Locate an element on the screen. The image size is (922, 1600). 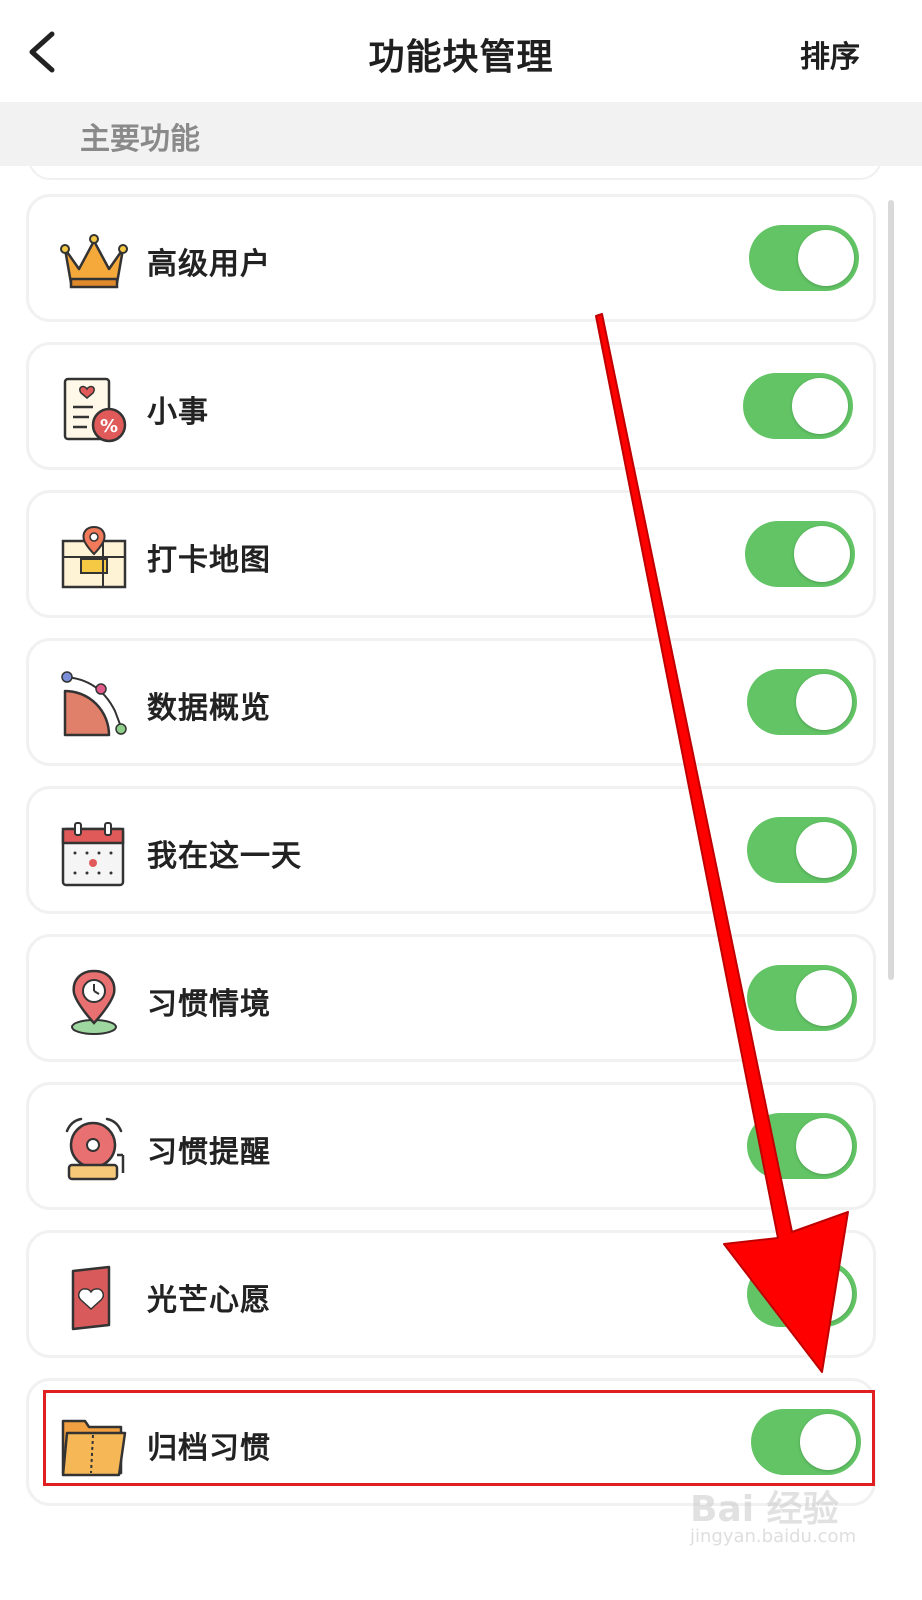
feature-label: 习惯情境 is located at coordinates (209, 1004).